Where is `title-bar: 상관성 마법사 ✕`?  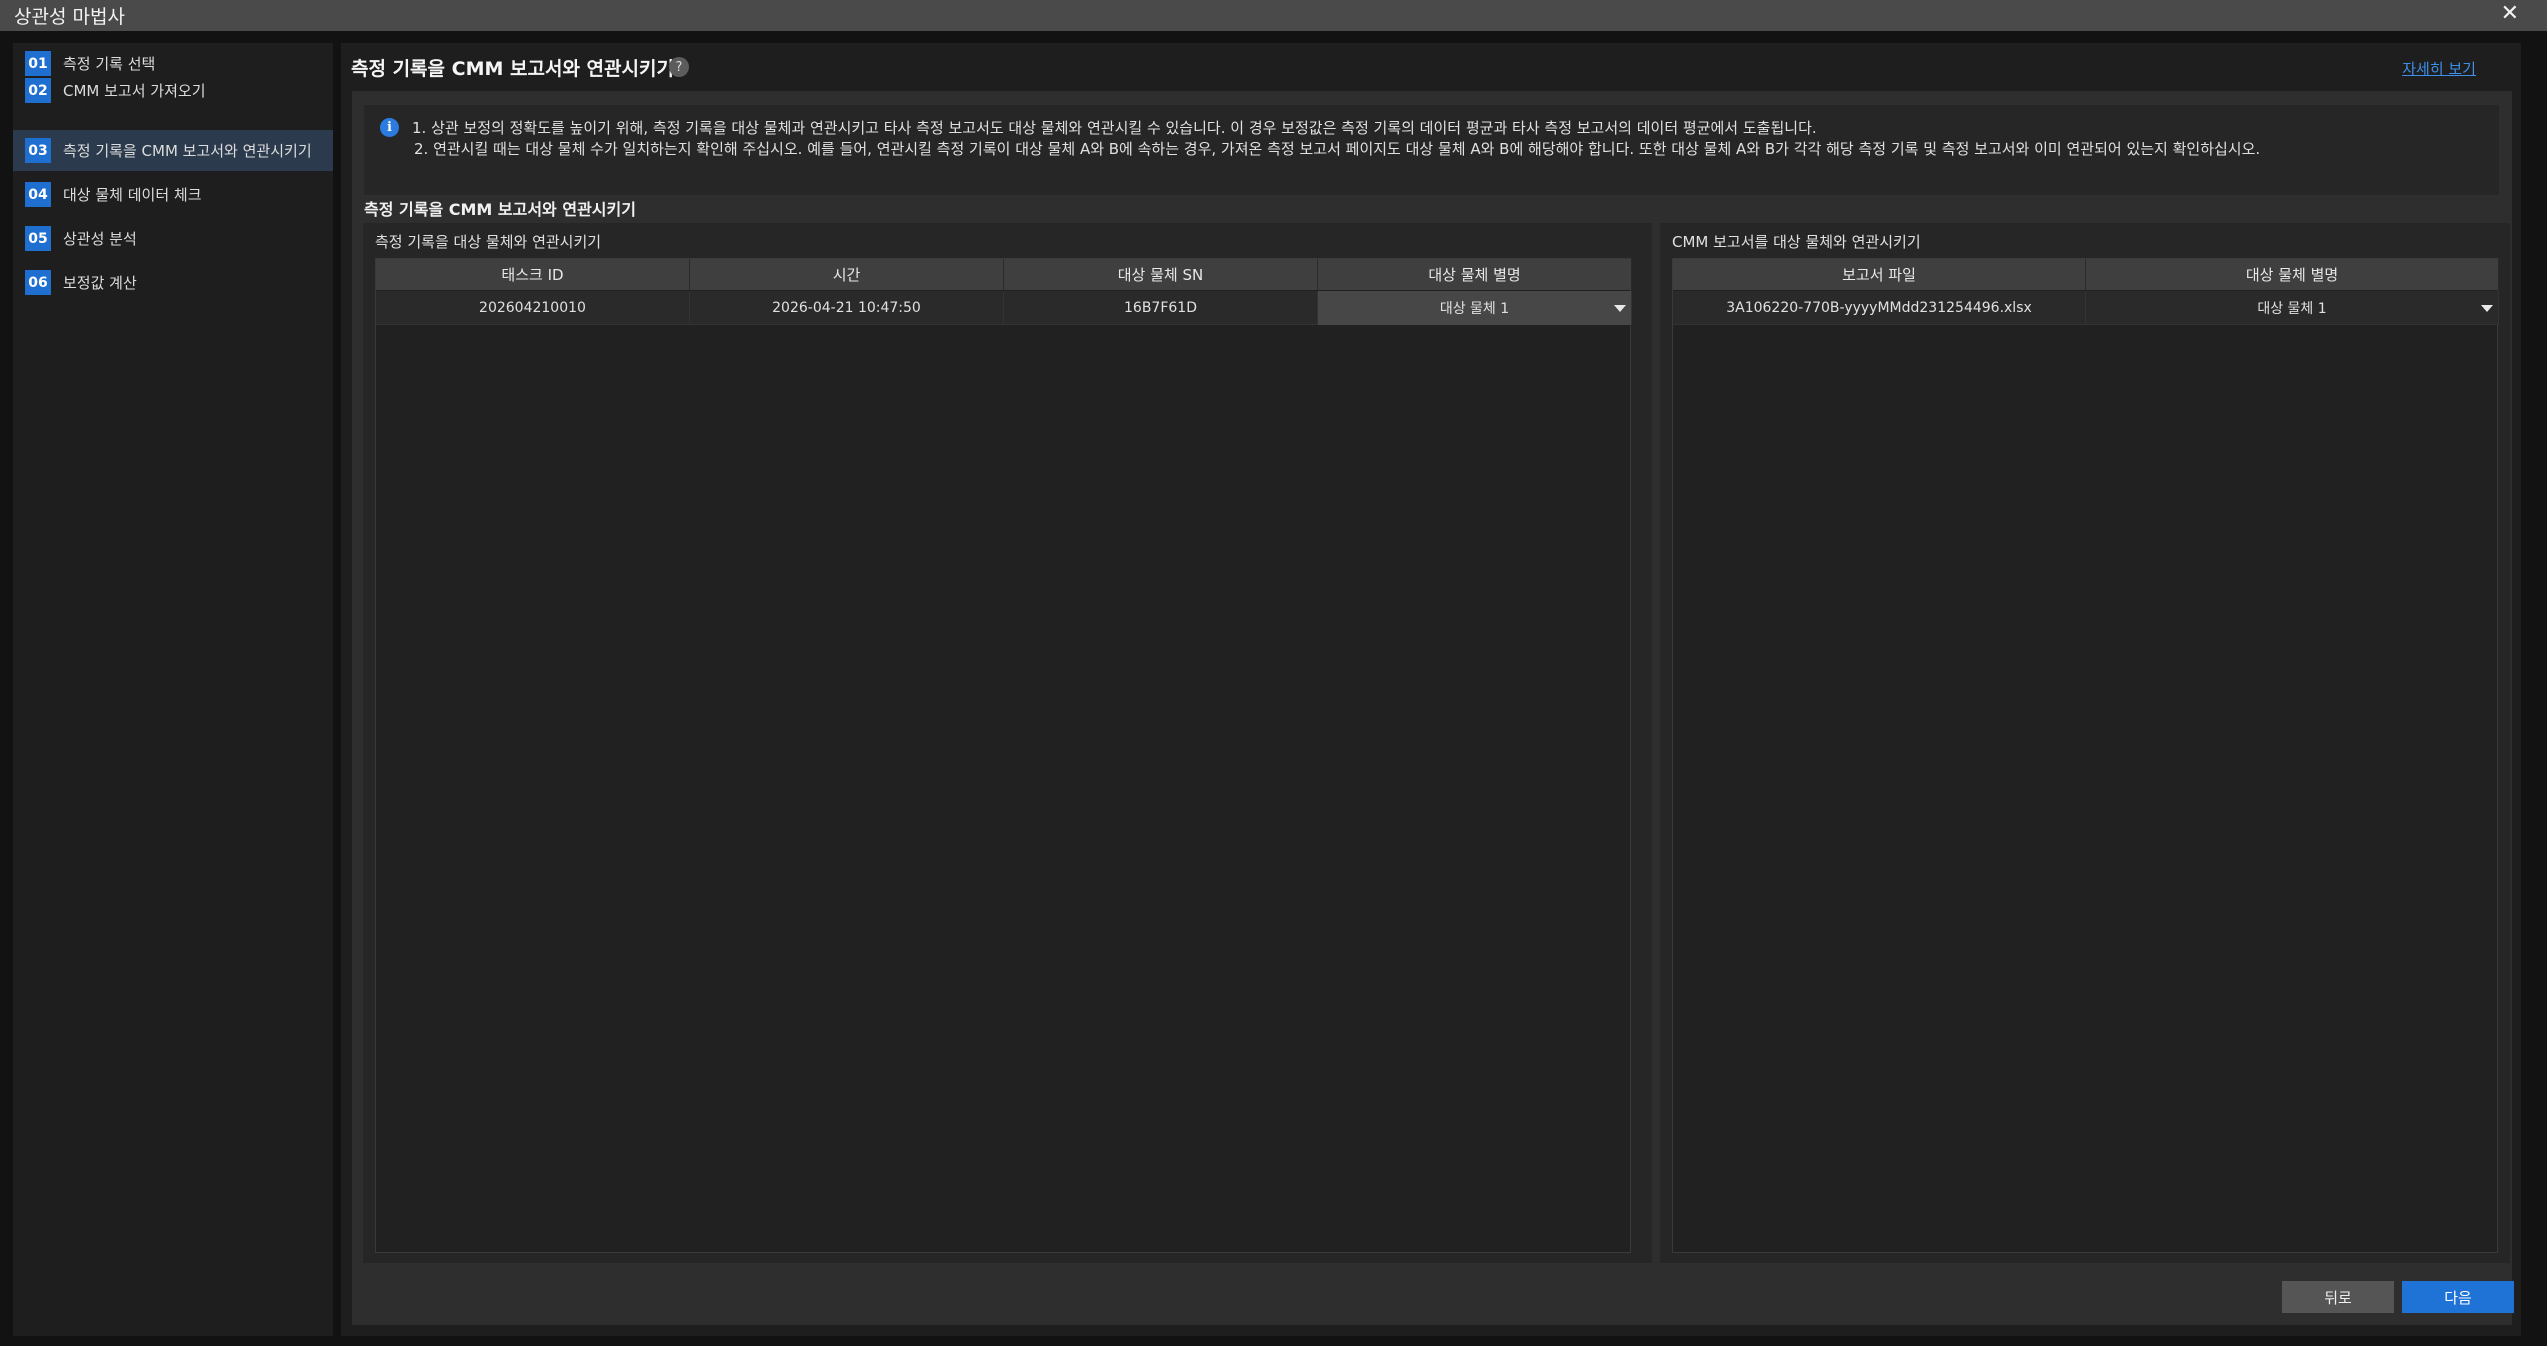
title-bar: 상관성 마법사 ✕ is located at coordinates (1273, 15).